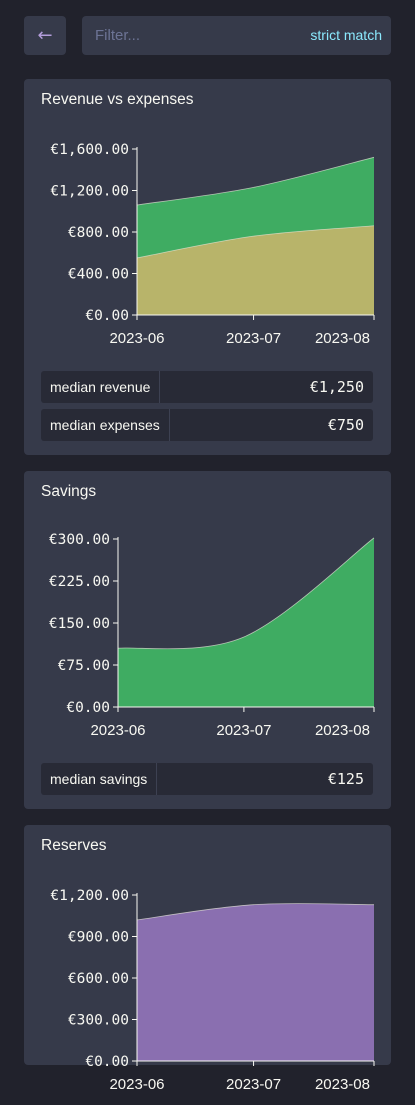 The height and width of the screenshot is (1105, 415). I want to click on y-tick-label: €600.00, so click(98, 979).